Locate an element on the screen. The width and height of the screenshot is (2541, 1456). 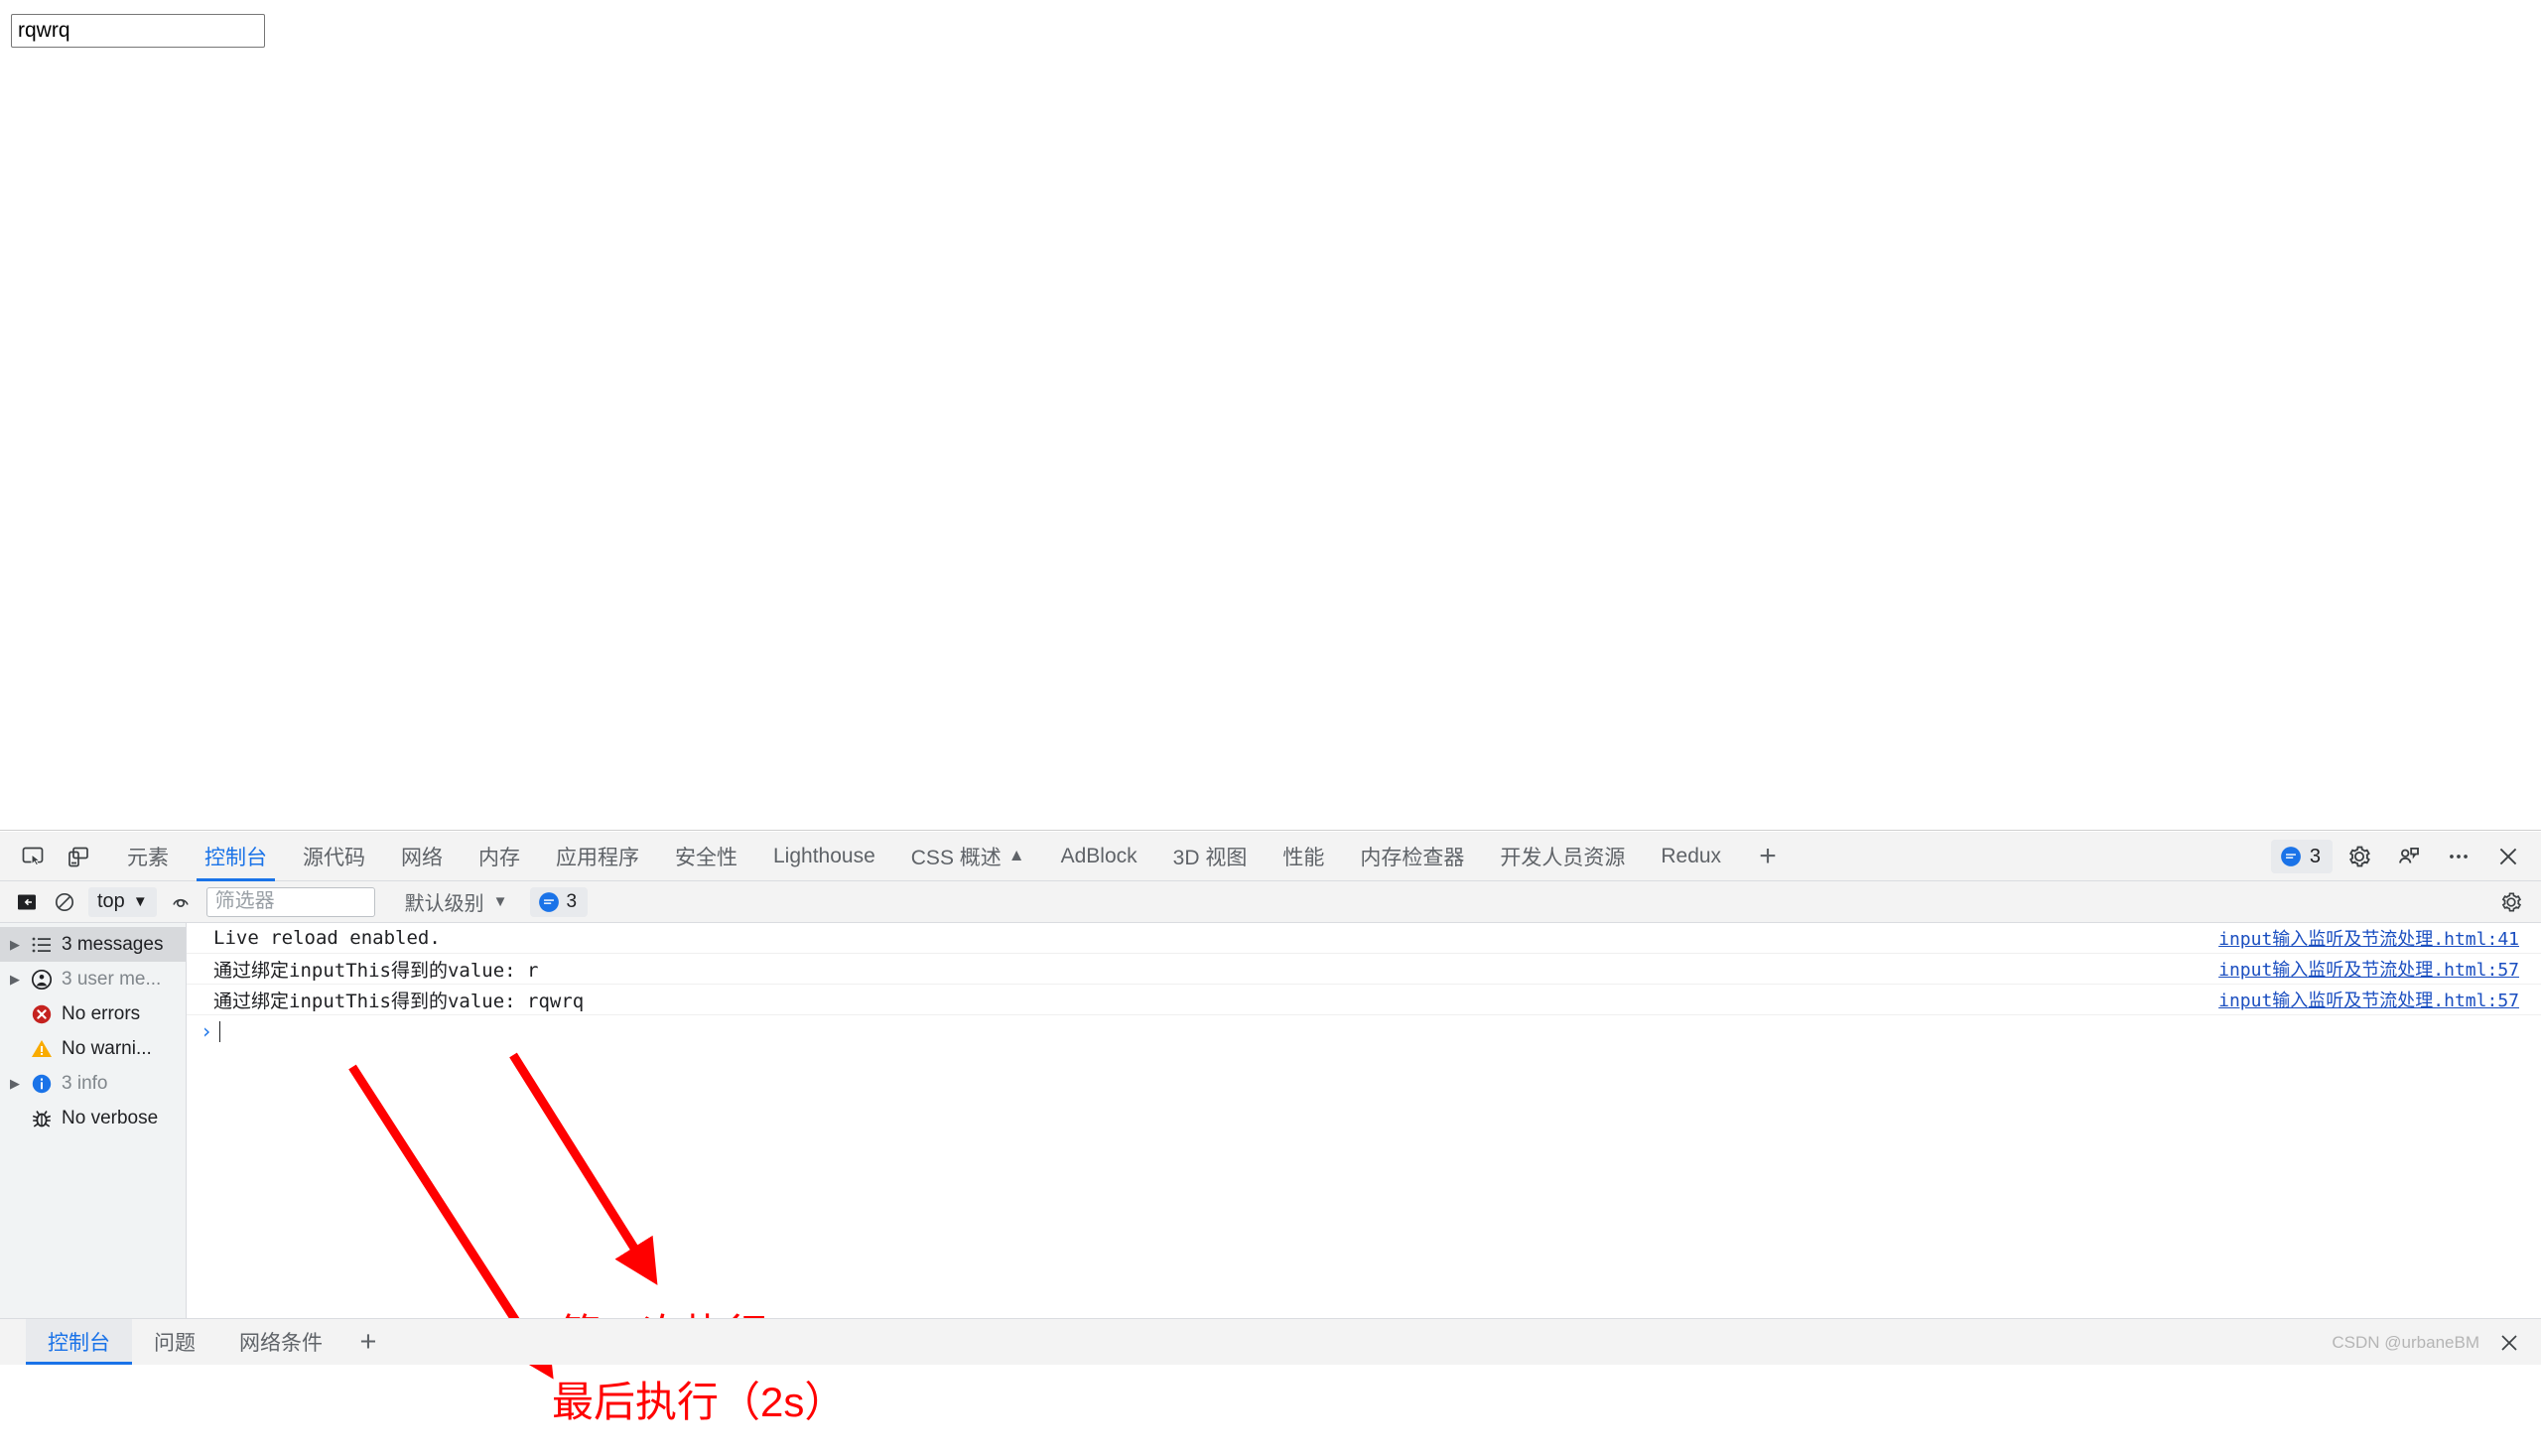
tab-label: 性能 is located at coordinates (1303, 857).